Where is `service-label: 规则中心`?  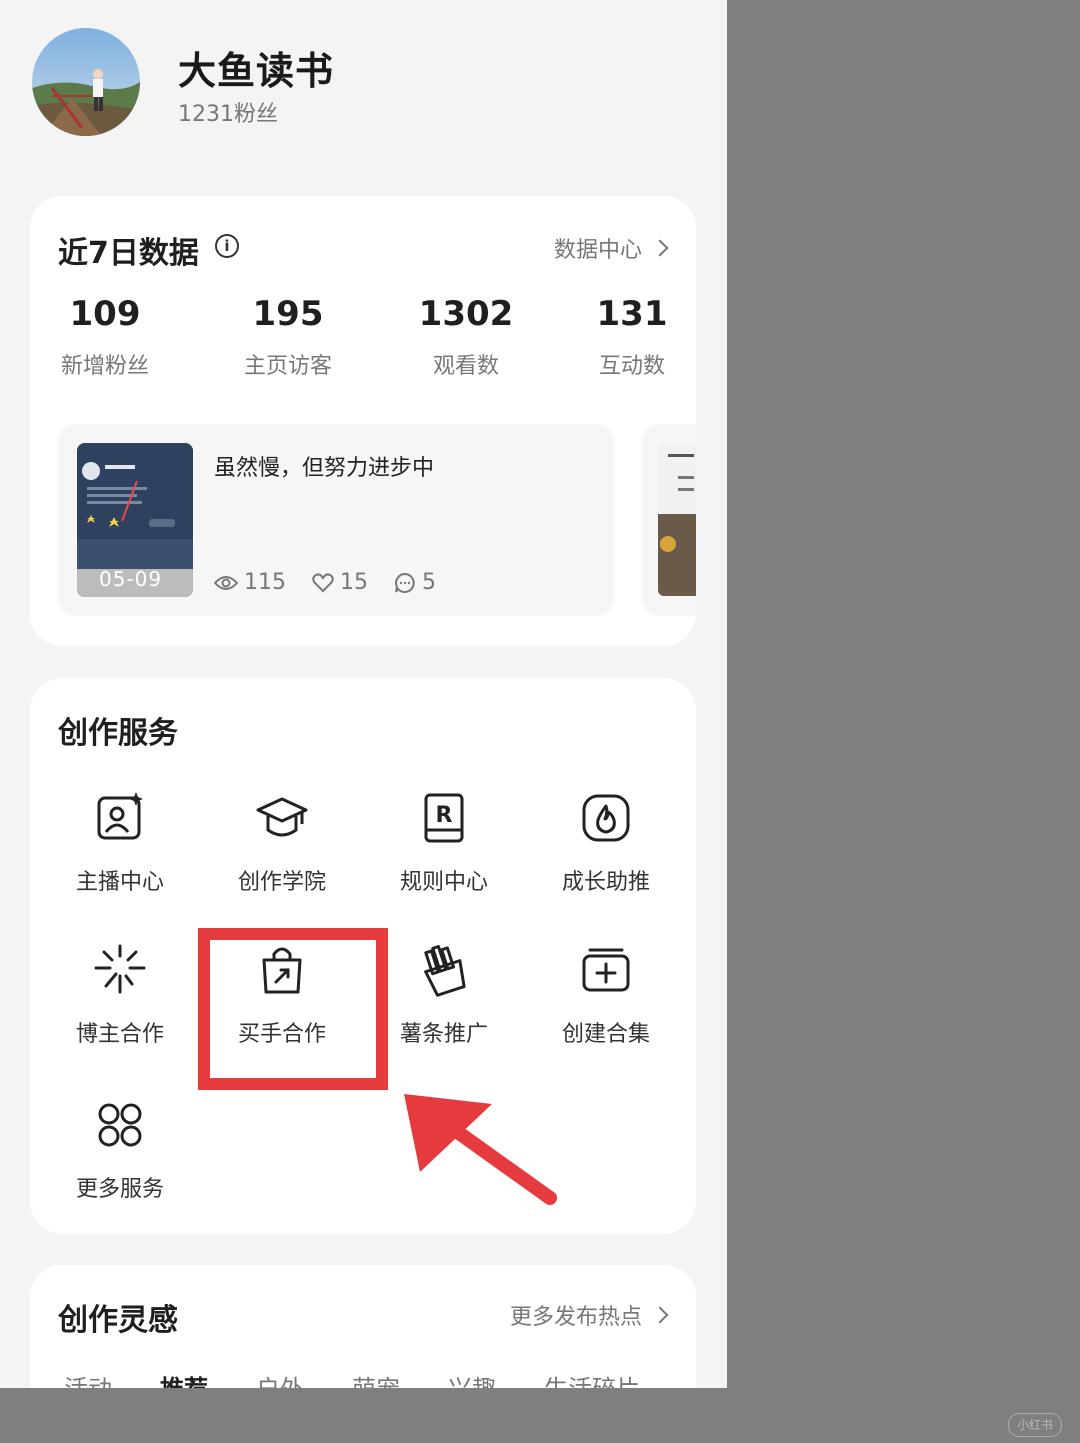 service-label: 规则中心 is located at coordinates (443, 882).